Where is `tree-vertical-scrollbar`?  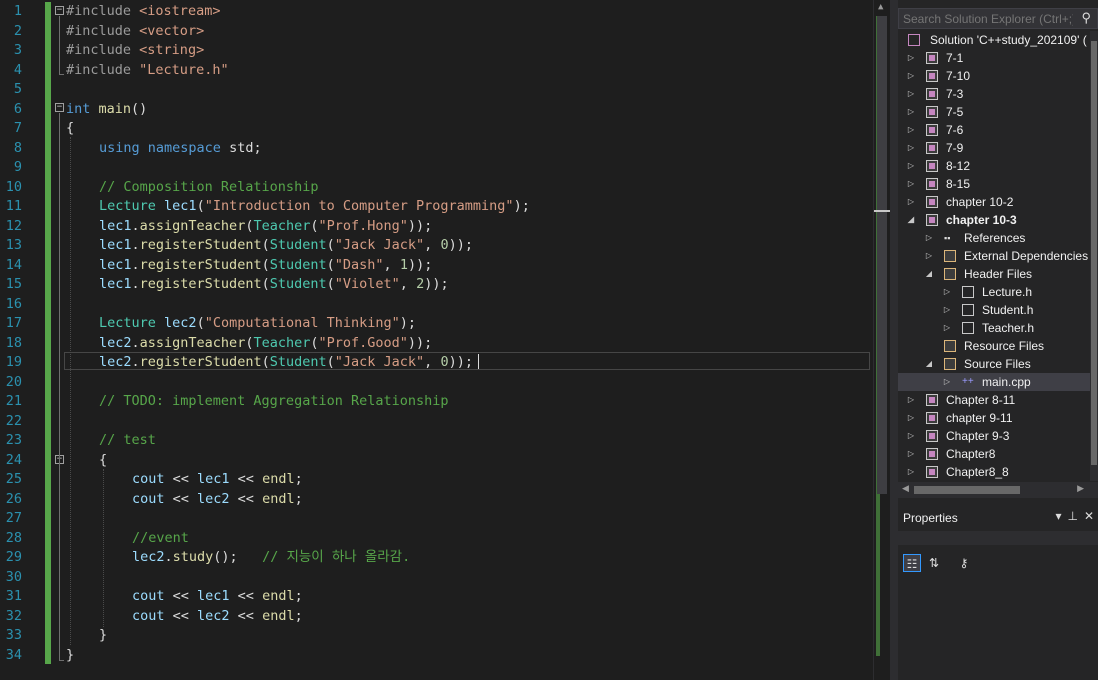
tree-vertical-scrollbar is located at coordinates (1094, 256).